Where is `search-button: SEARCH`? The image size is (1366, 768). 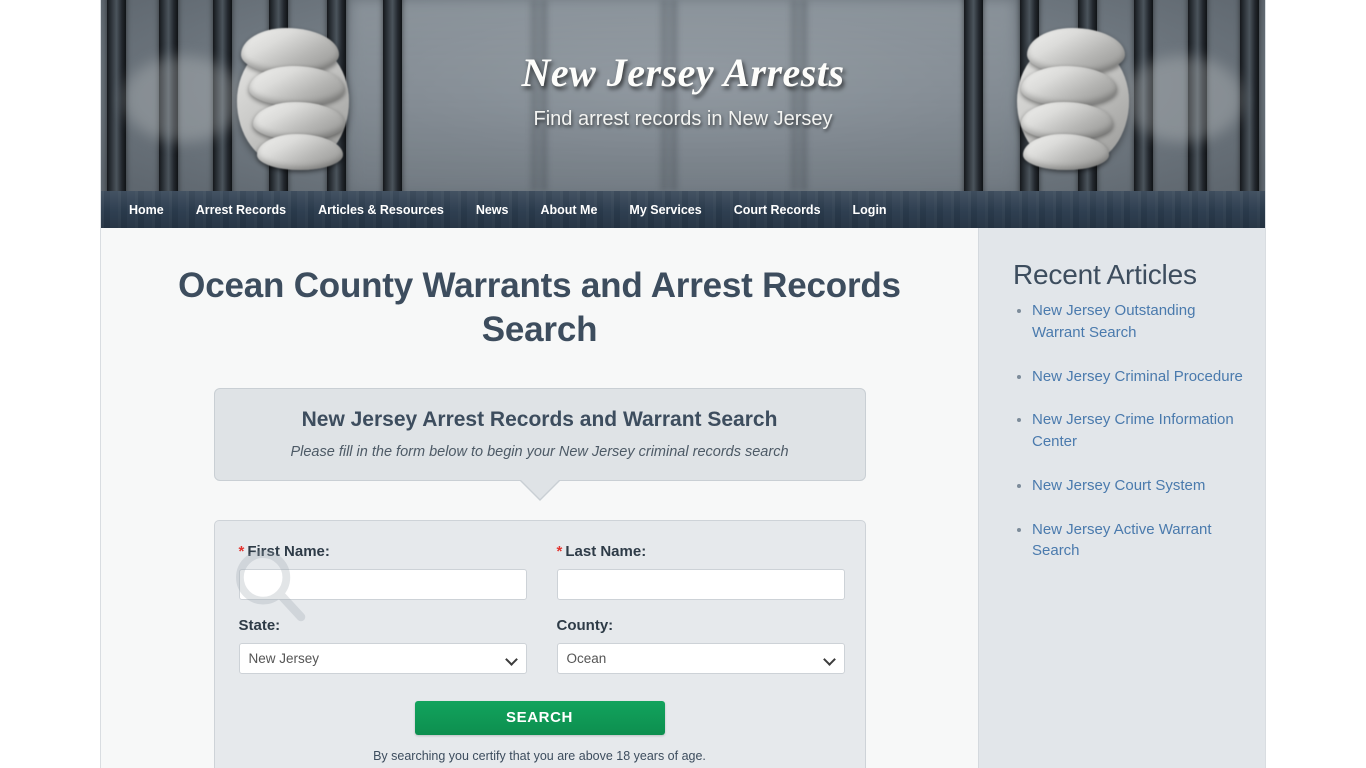 search-button: SEARCH is located at coordinates (539, 717).